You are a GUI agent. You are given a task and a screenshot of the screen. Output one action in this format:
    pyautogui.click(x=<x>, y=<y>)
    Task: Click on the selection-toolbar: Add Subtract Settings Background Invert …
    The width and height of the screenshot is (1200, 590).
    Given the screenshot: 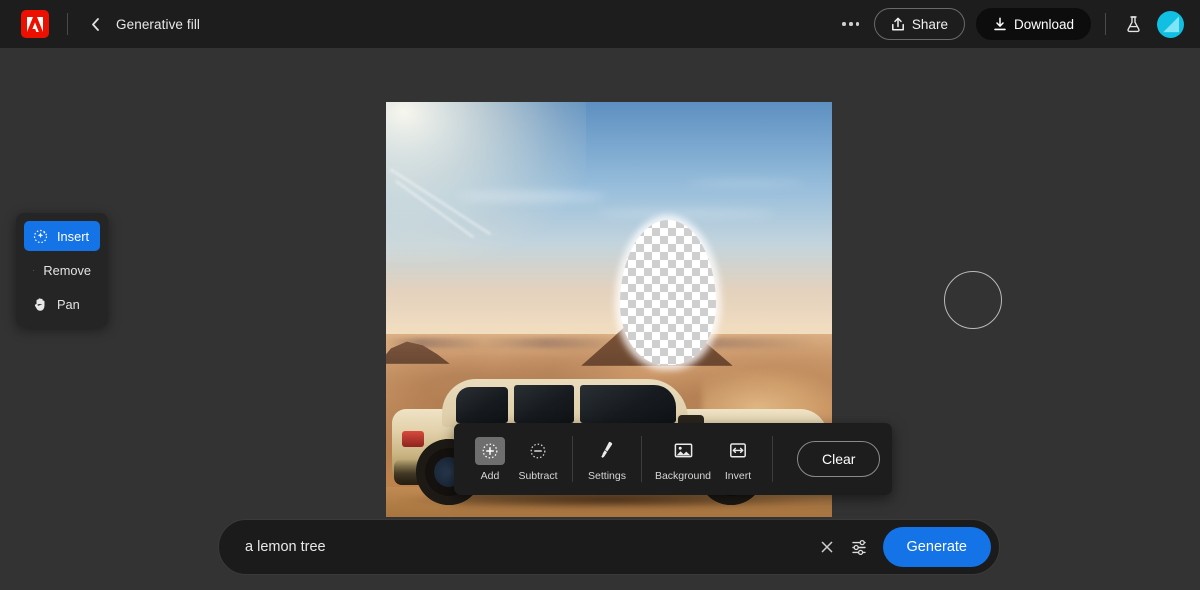 What is the action you would take?
    pyautogui.click(x=673, y=459)
    